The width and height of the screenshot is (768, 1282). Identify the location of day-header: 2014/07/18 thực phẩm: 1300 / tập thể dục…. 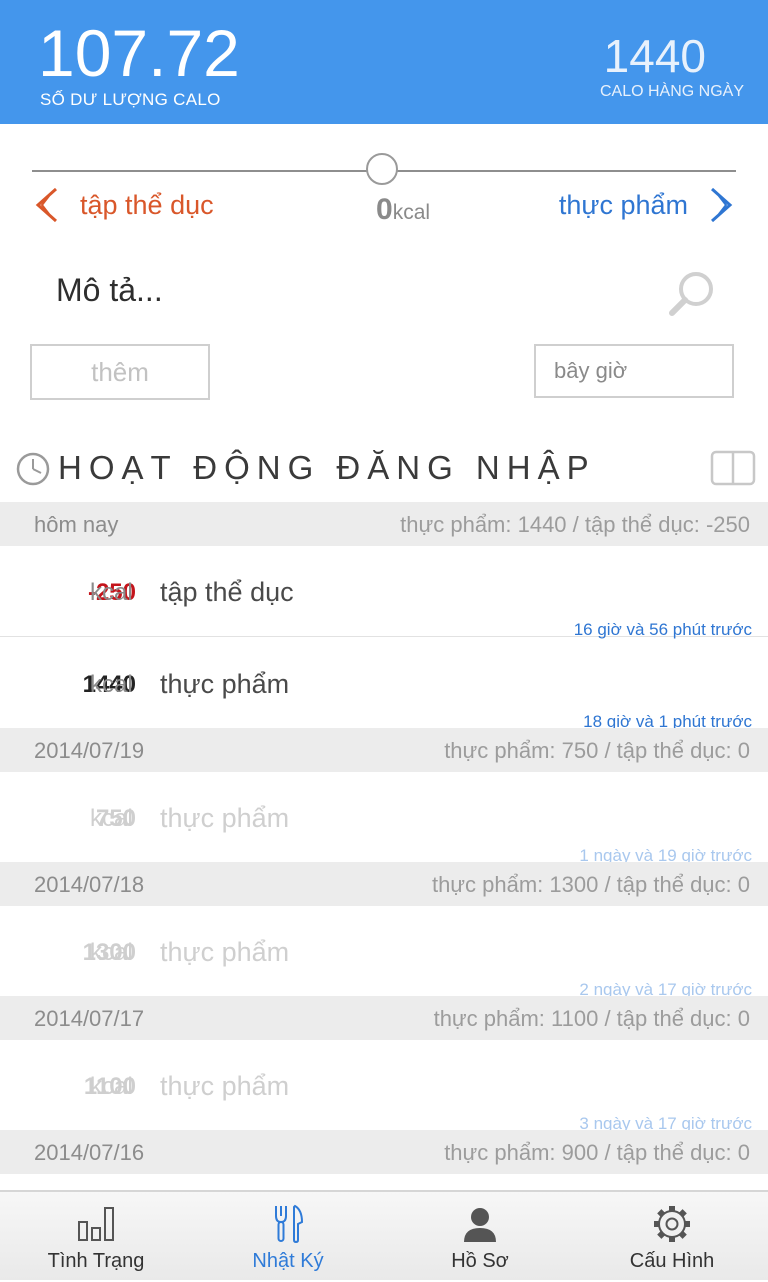
(384, 884).